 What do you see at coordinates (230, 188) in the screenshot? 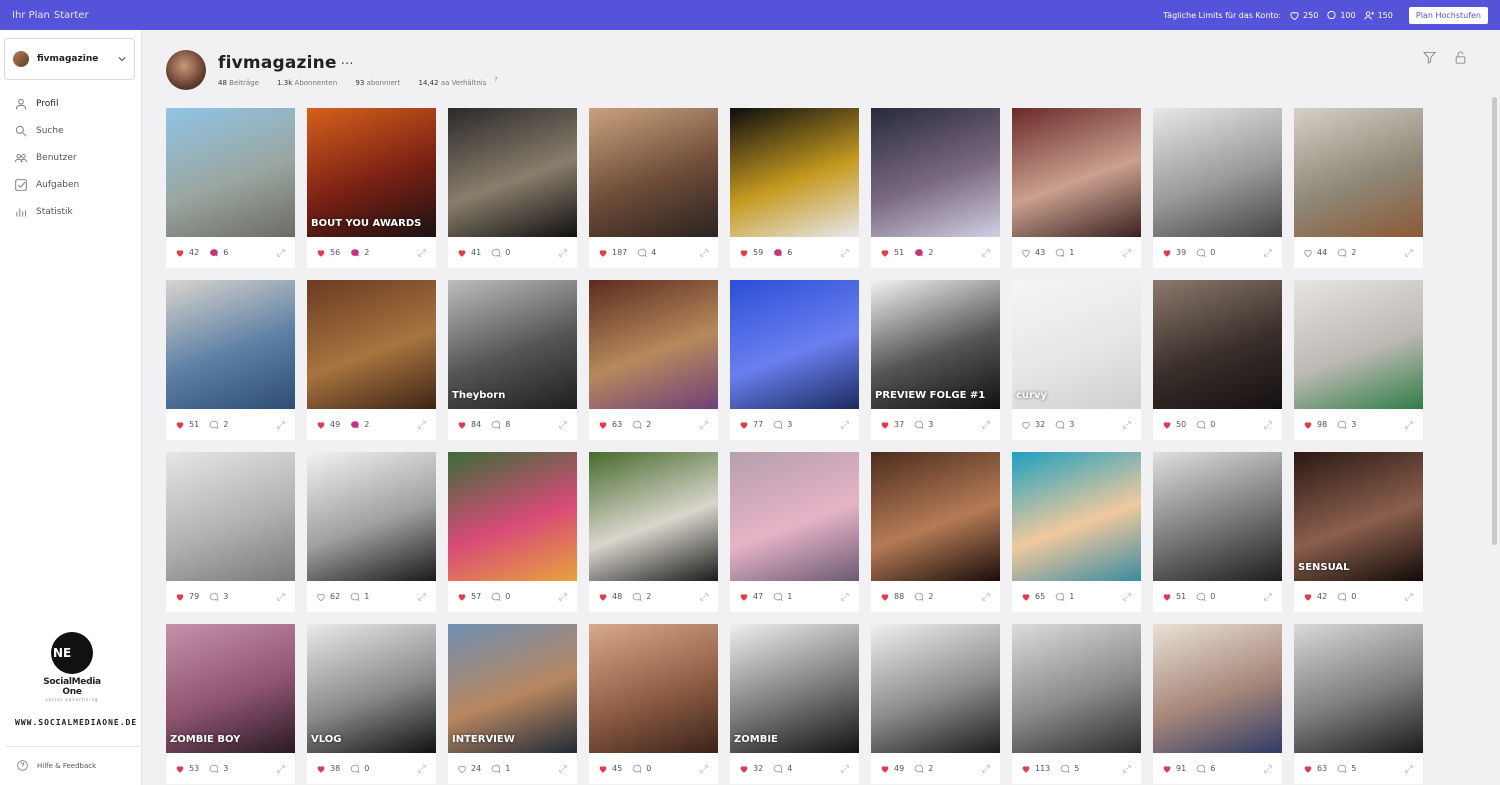
I see `post-card: 42 6` at bounding box center [230, 188].